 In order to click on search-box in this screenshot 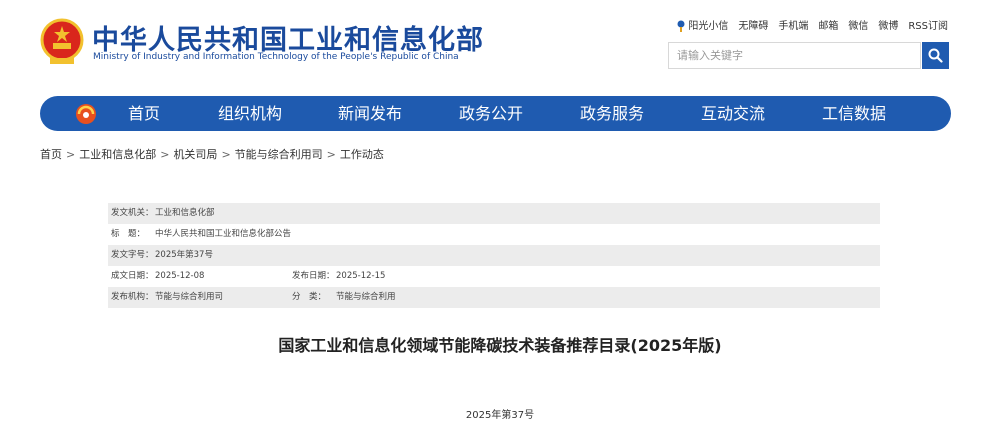, I will do `click(794, 55)`.